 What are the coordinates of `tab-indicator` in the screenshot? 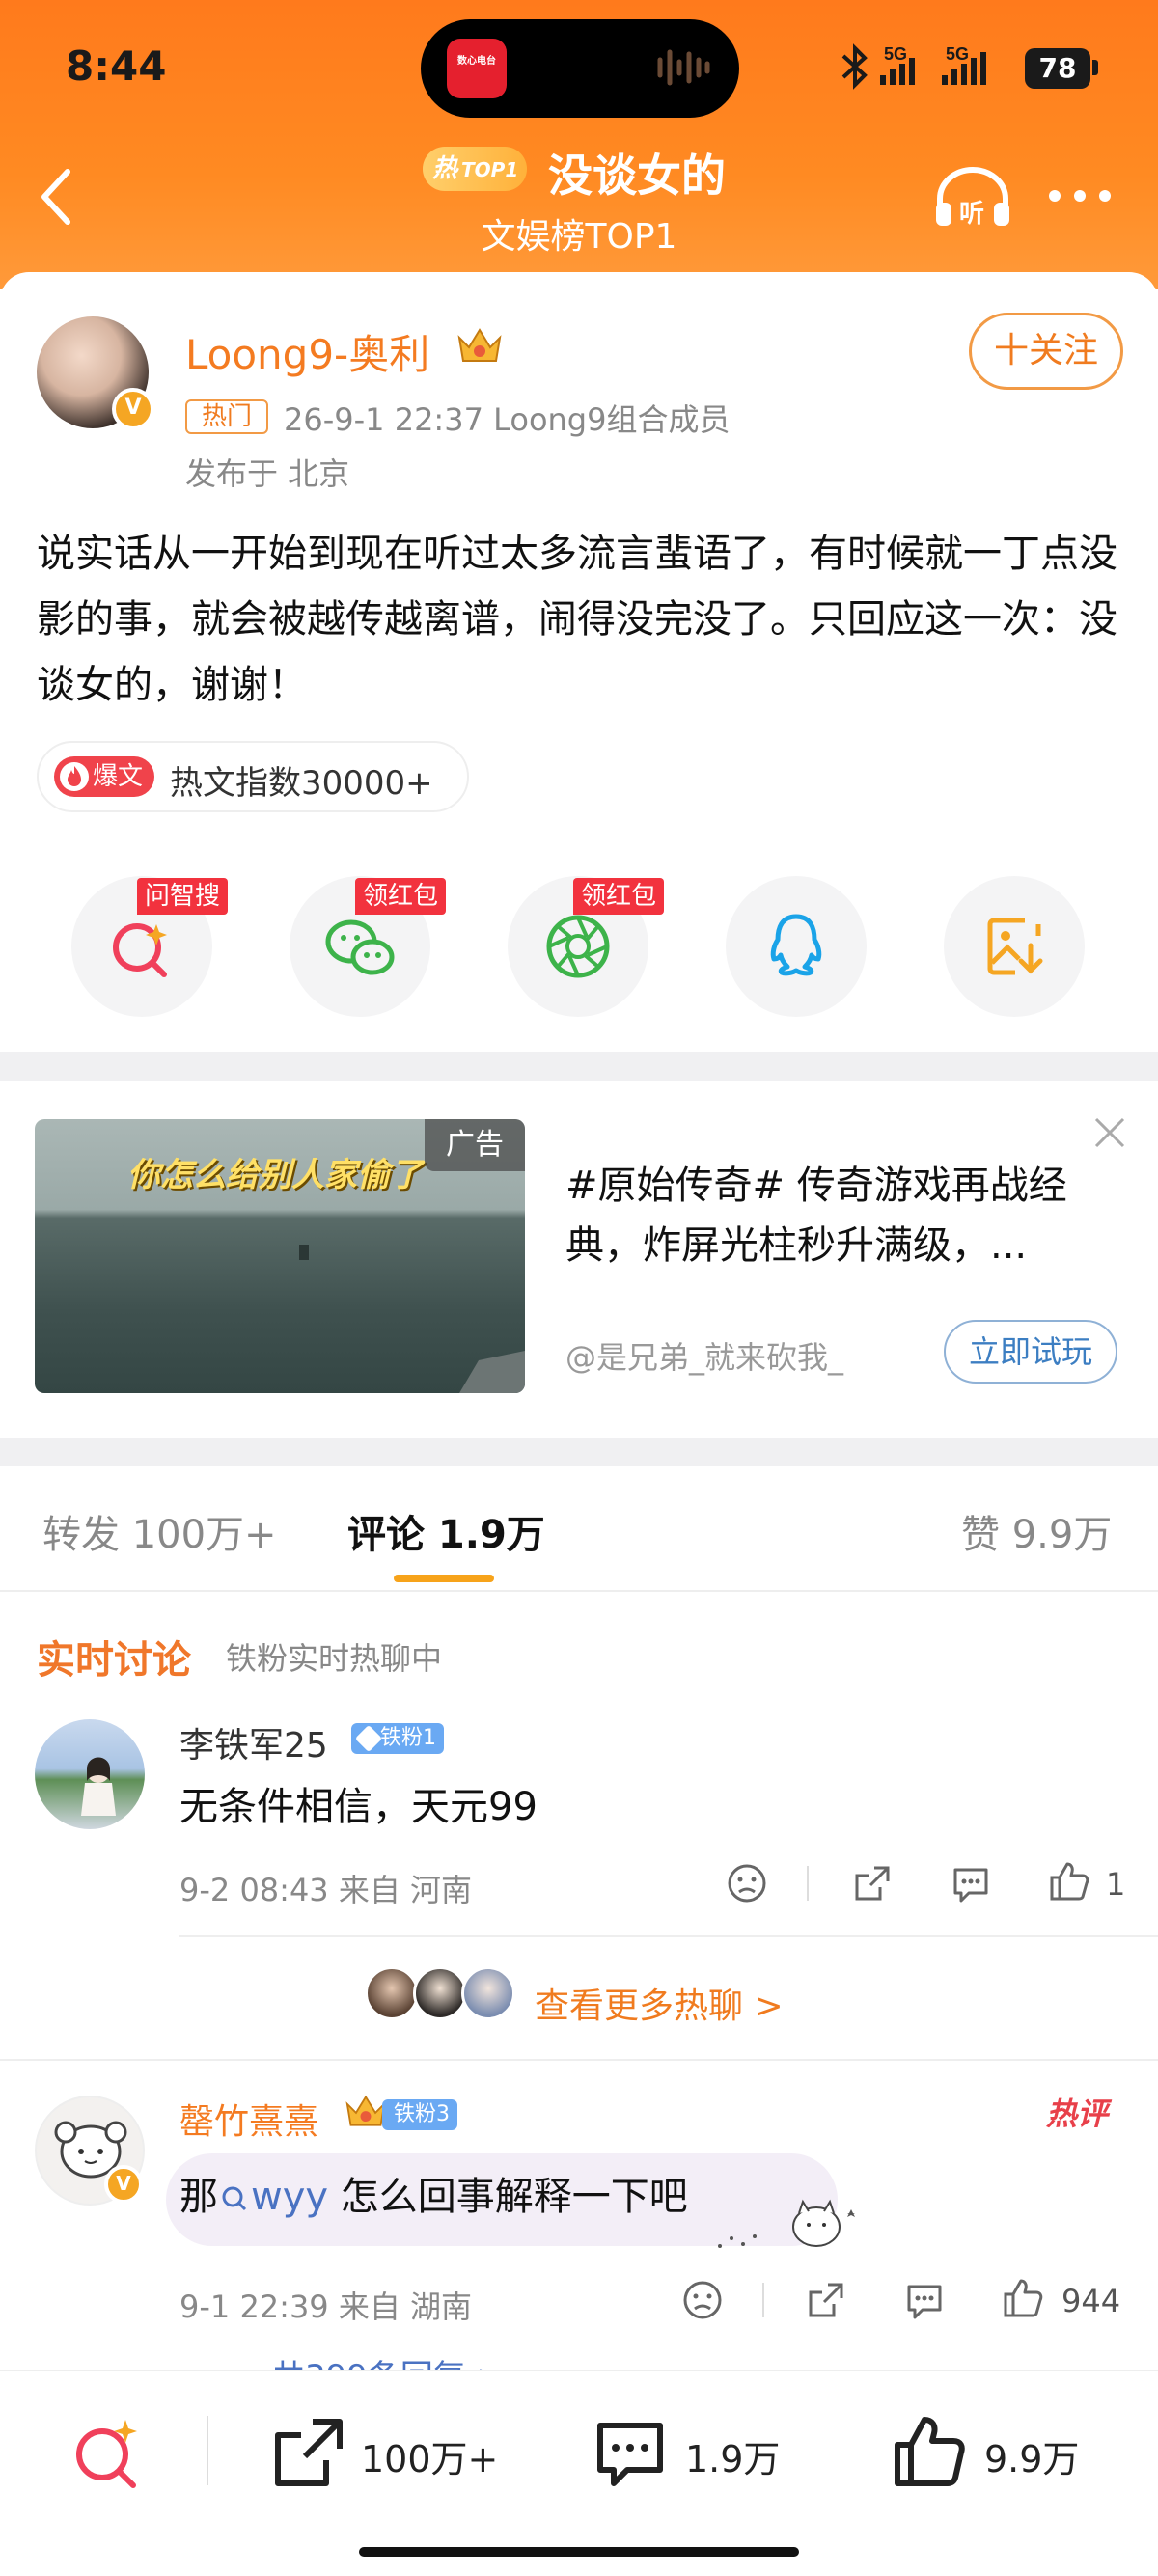 It's located at (444, 1579).